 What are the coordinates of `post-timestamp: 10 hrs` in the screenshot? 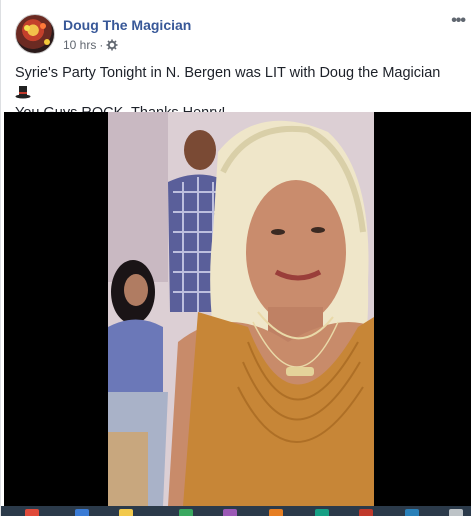 It's located at (79, 45).